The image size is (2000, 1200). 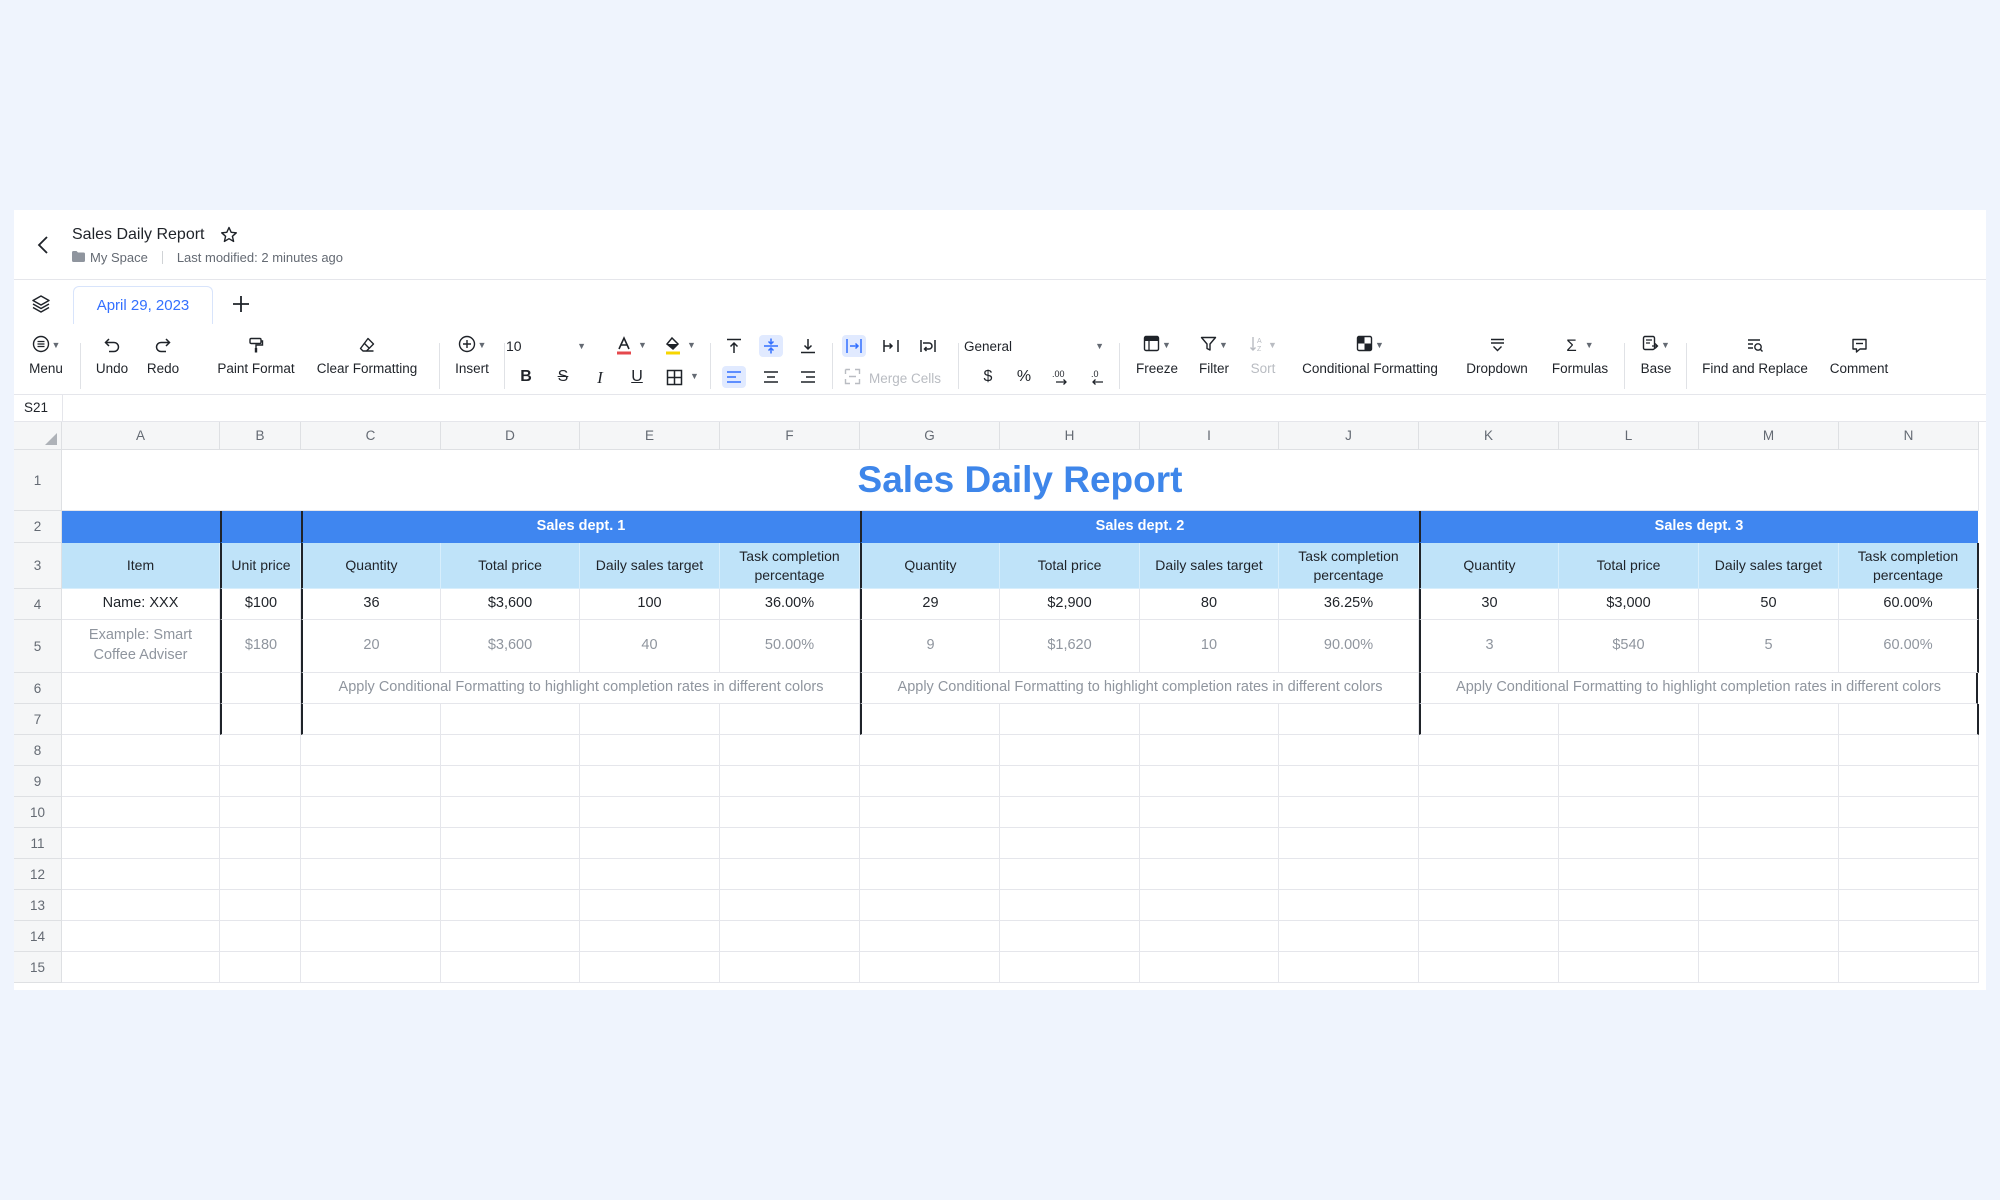 I want to click on row-header: 13, so click(x=38, y=905).